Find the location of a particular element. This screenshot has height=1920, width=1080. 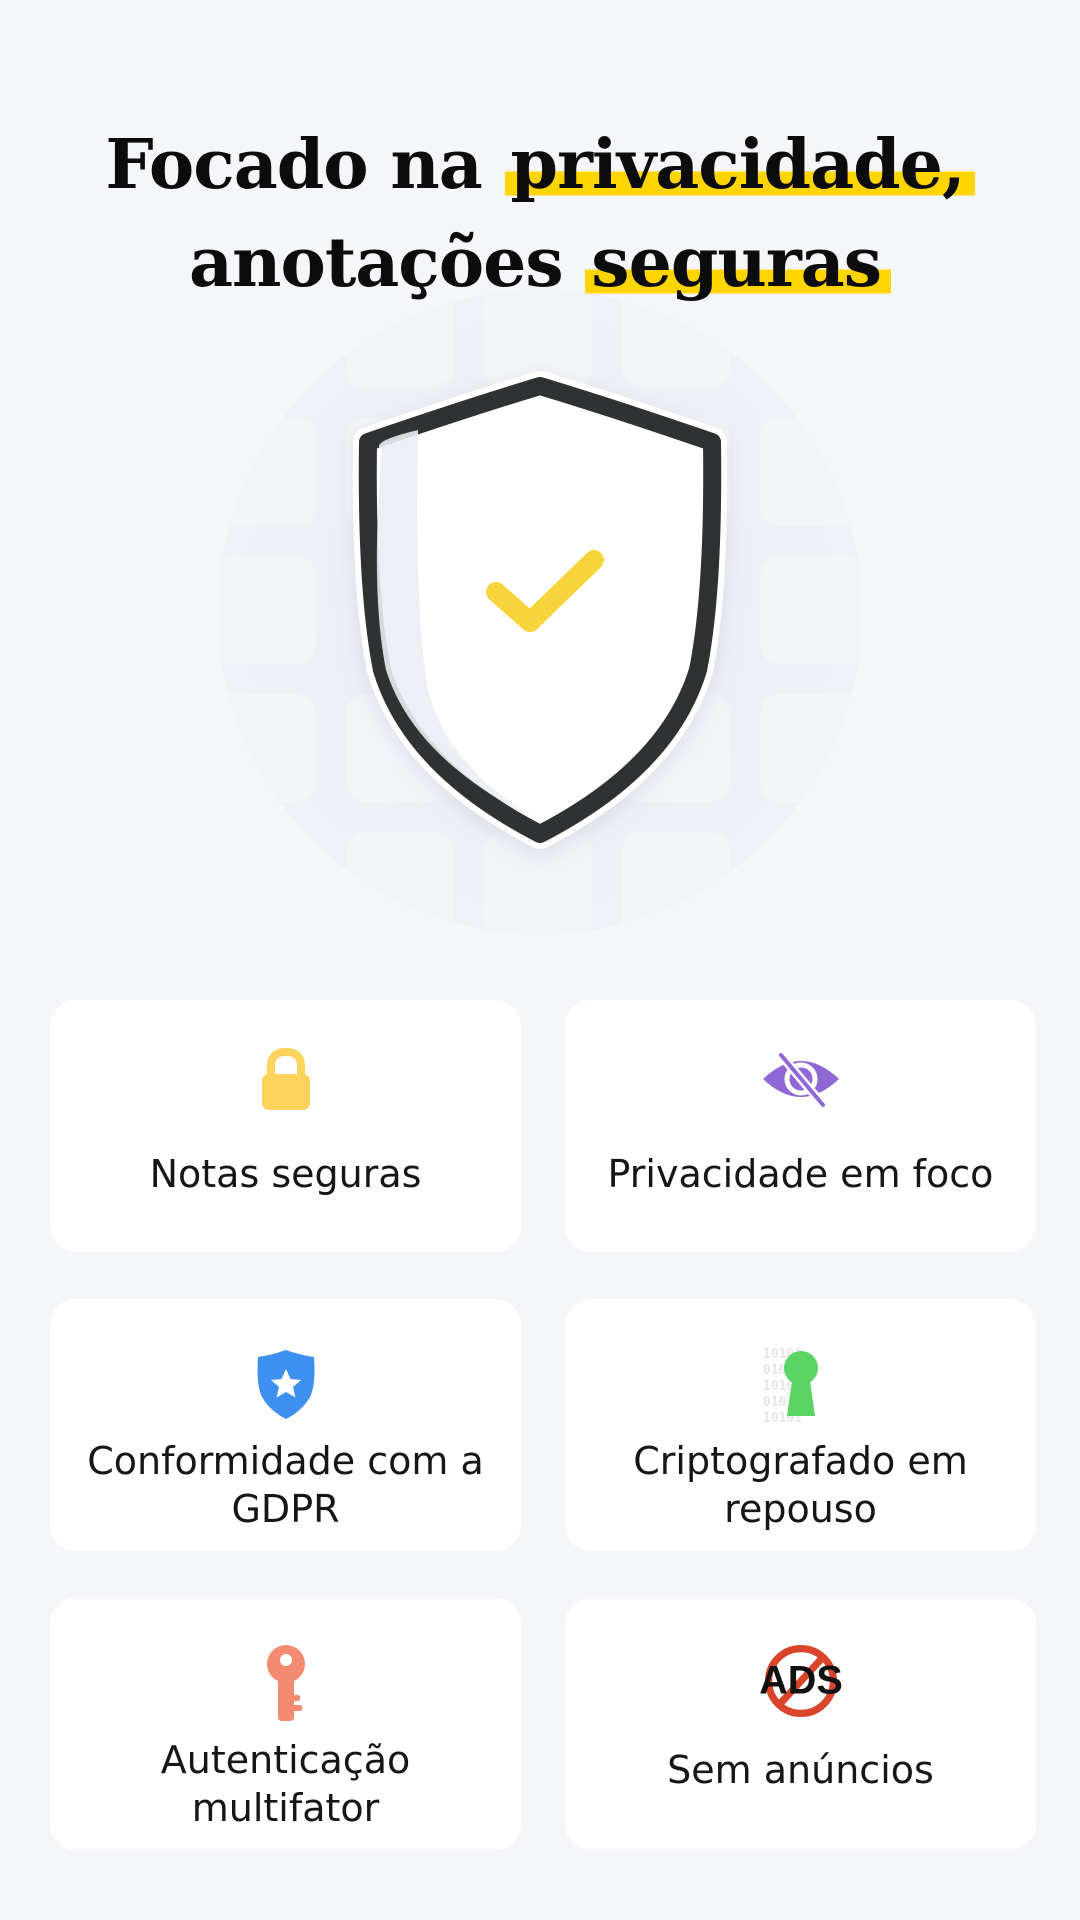

feature-card-mfa: Autenticação multifator is located at coordinates (285, 1724).